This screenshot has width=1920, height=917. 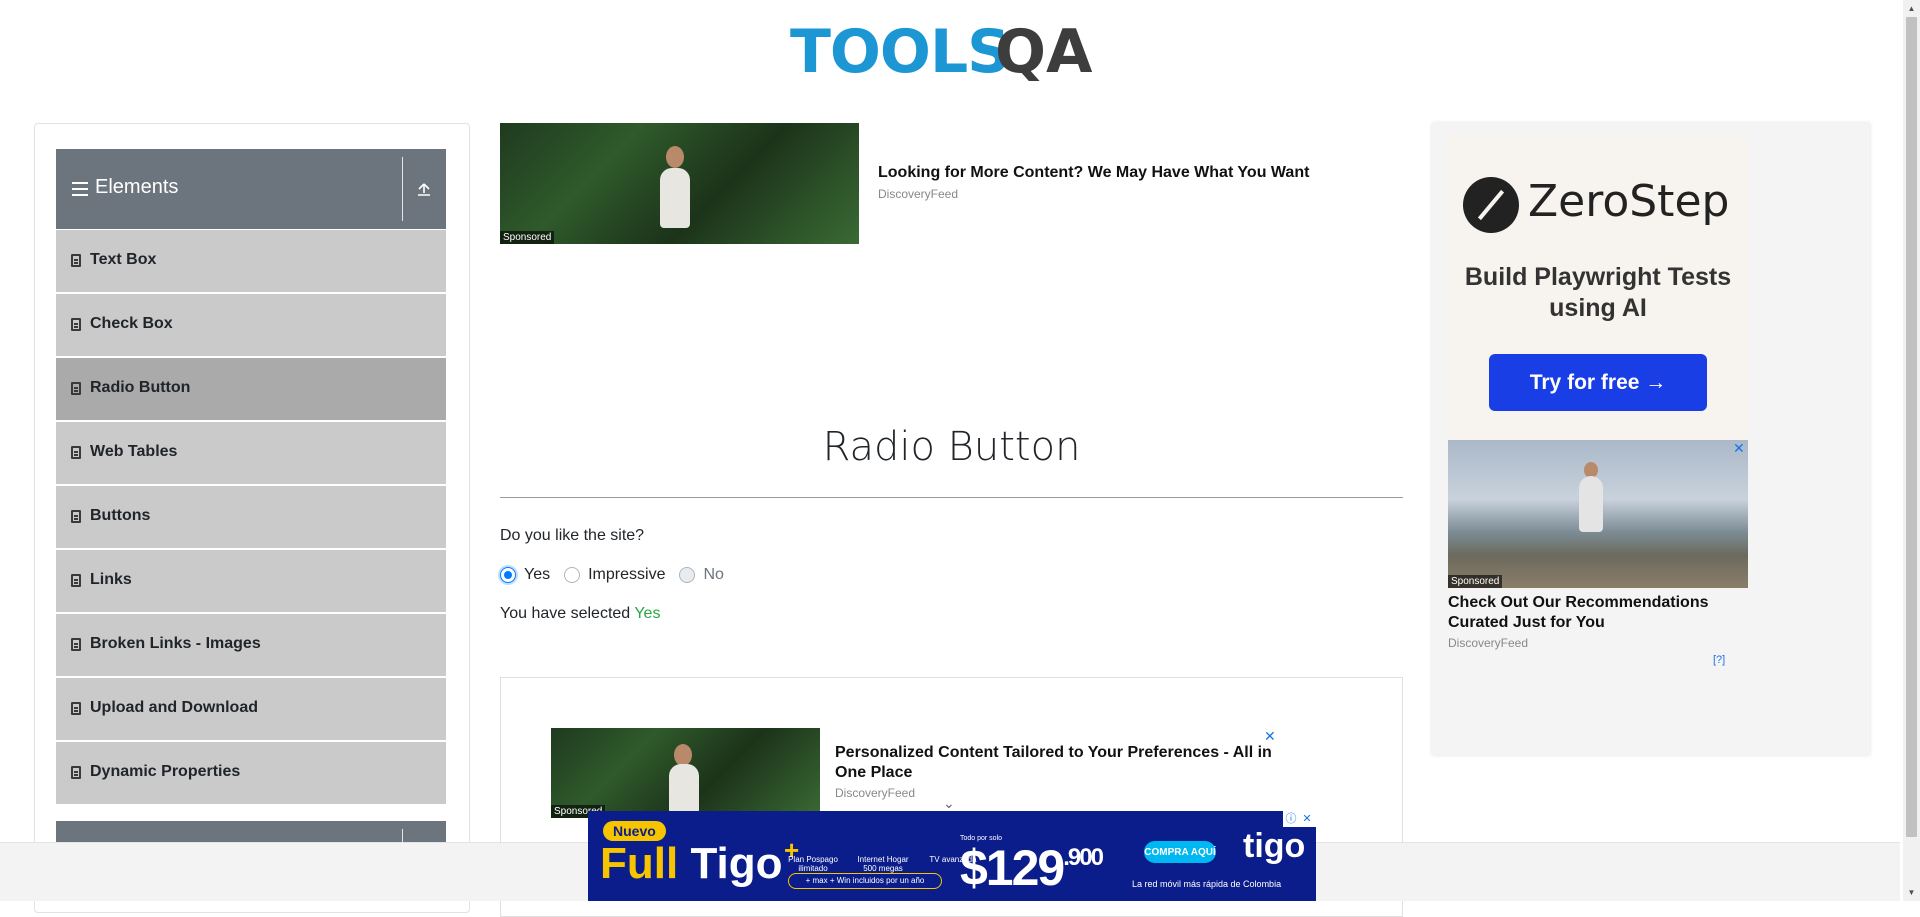 I want to click on sidebar-item-broken-links: Broken Links - Images, so click(x=251, y=645).